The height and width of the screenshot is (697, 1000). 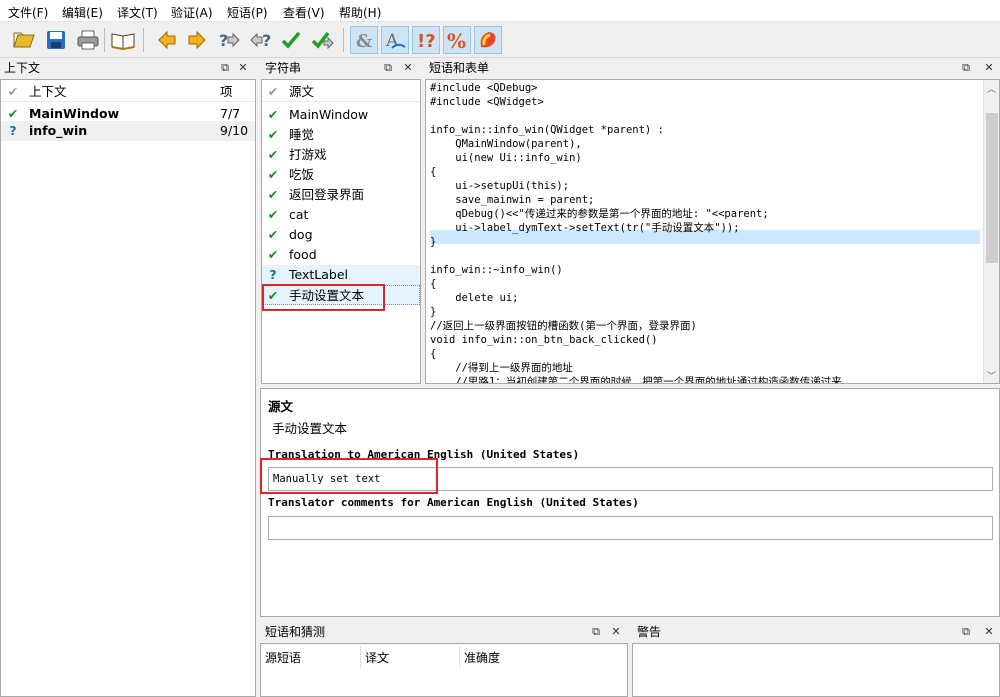 What do you see at coordinates (304, 12) in the screenshot?
I see `menu-view: 查看(V)` at bounding box center [304, 12].